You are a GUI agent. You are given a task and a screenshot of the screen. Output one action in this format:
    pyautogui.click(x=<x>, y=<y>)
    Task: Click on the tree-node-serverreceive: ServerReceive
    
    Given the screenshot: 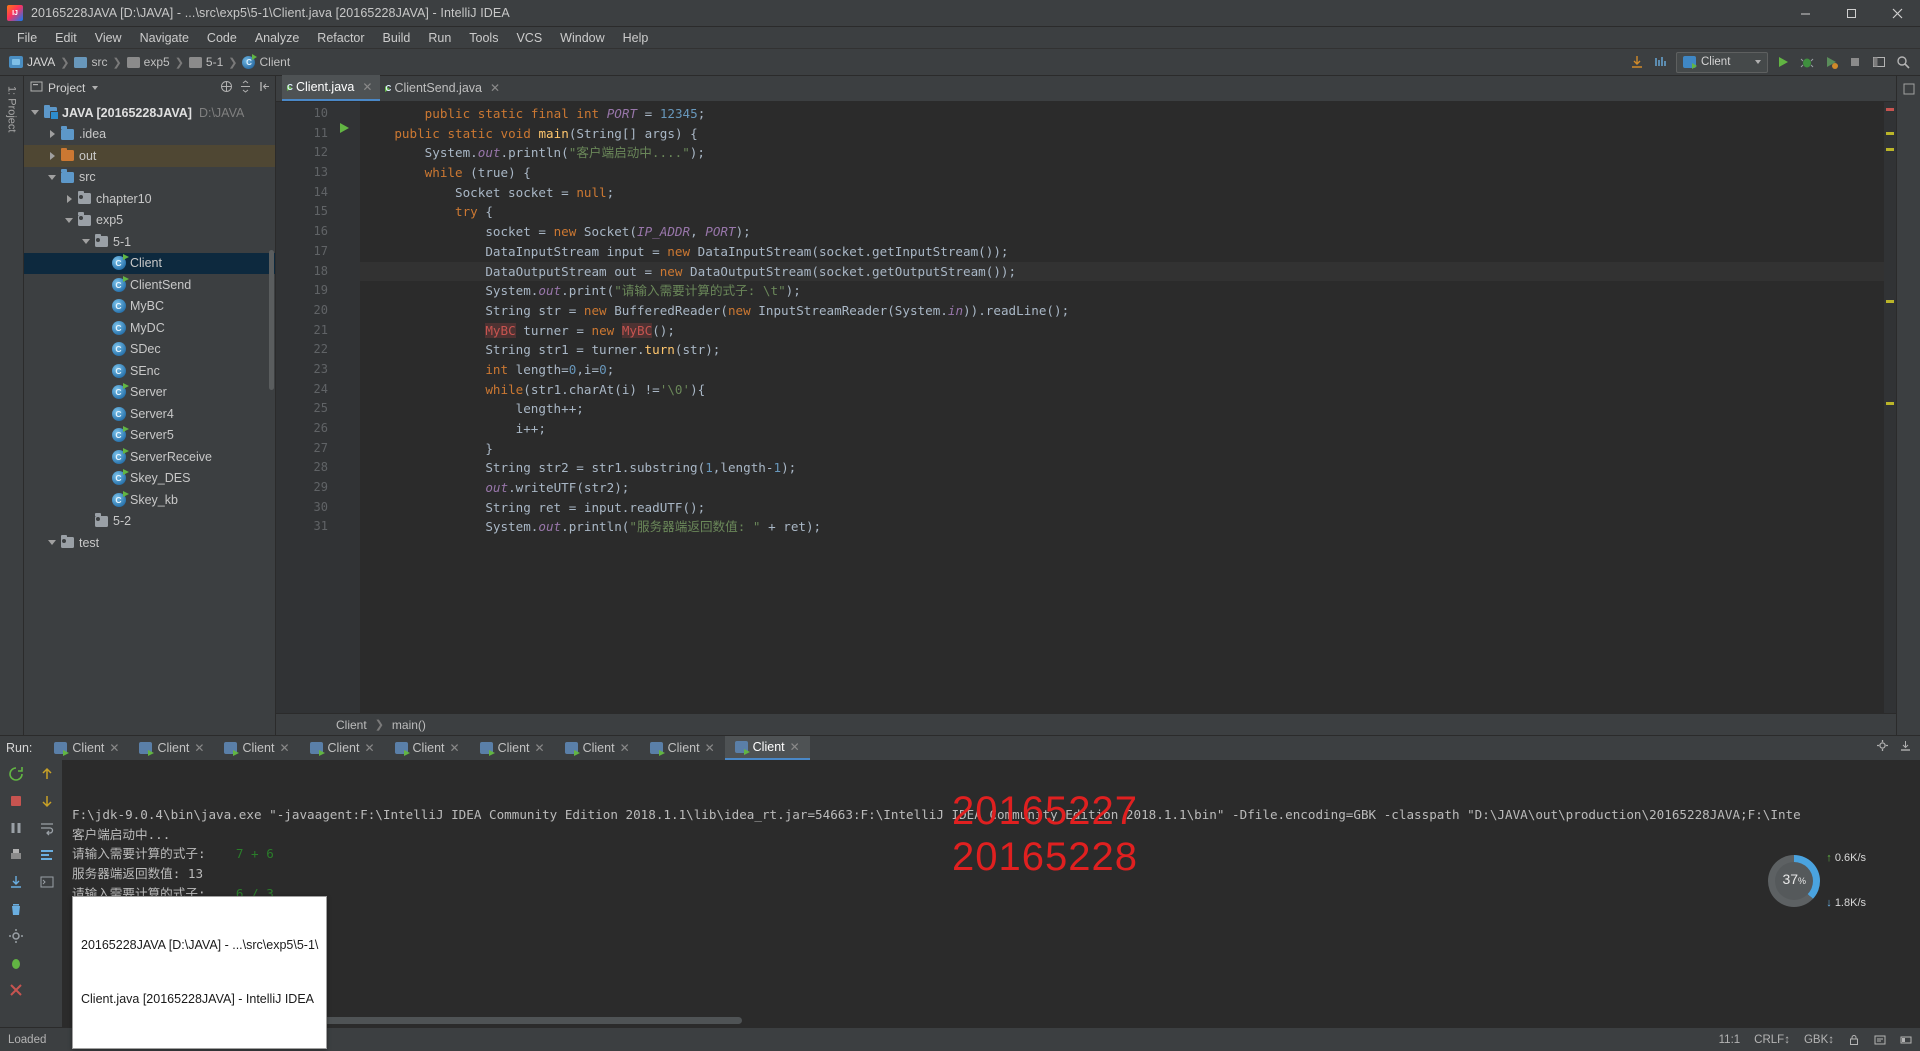 What is the action you would take?
    pyautogui.click(x=149, y=457)
    